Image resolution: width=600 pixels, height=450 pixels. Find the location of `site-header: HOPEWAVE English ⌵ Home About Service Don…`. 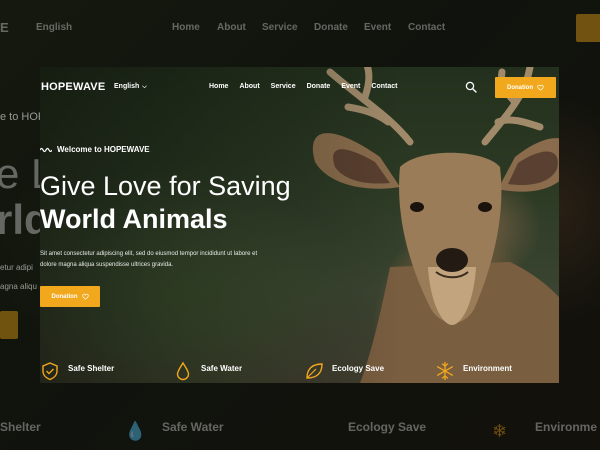

site-header: HOPEWAVE English ⌵ Home About Service Don… is located at coordinates (299, 88).